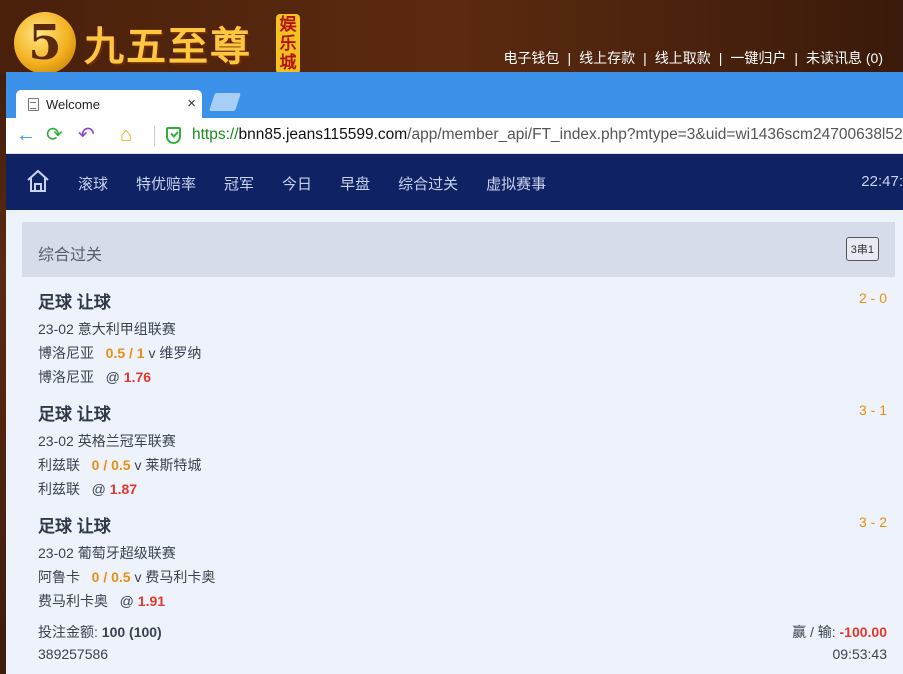  I want to click on site-nav-items: 滚球 特优赔率 冠军 今日 早盘 综合过关 虚拟赛事, so click(326, 183).